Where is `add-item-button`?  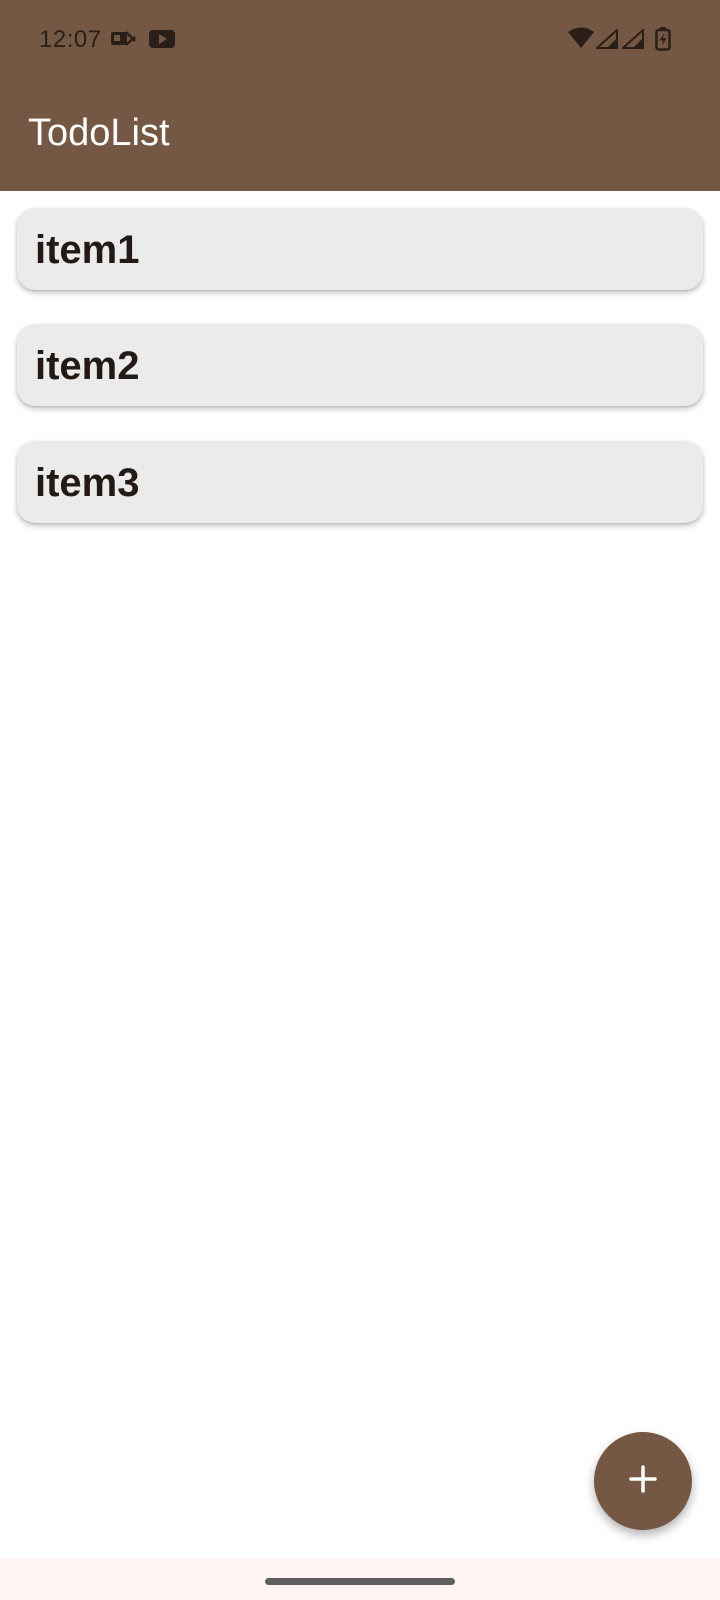 add-item-button is located at coordinates (643, 1481).